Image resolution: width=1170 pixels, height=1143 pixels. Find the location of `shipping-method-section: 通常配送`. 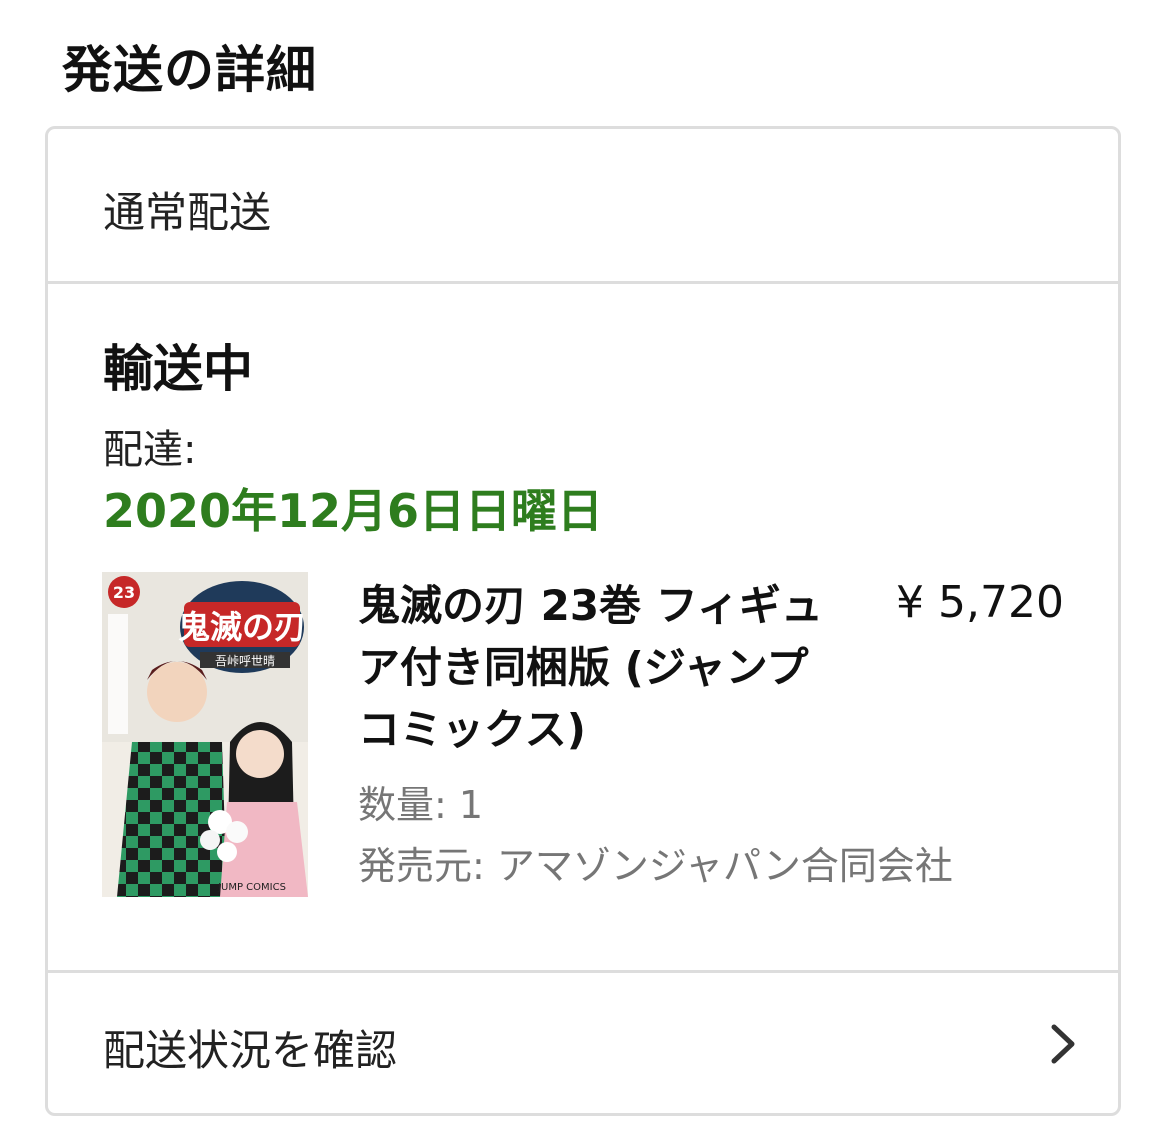

shipping-method-section: 通常配送 is located at coordinates (583, 206).